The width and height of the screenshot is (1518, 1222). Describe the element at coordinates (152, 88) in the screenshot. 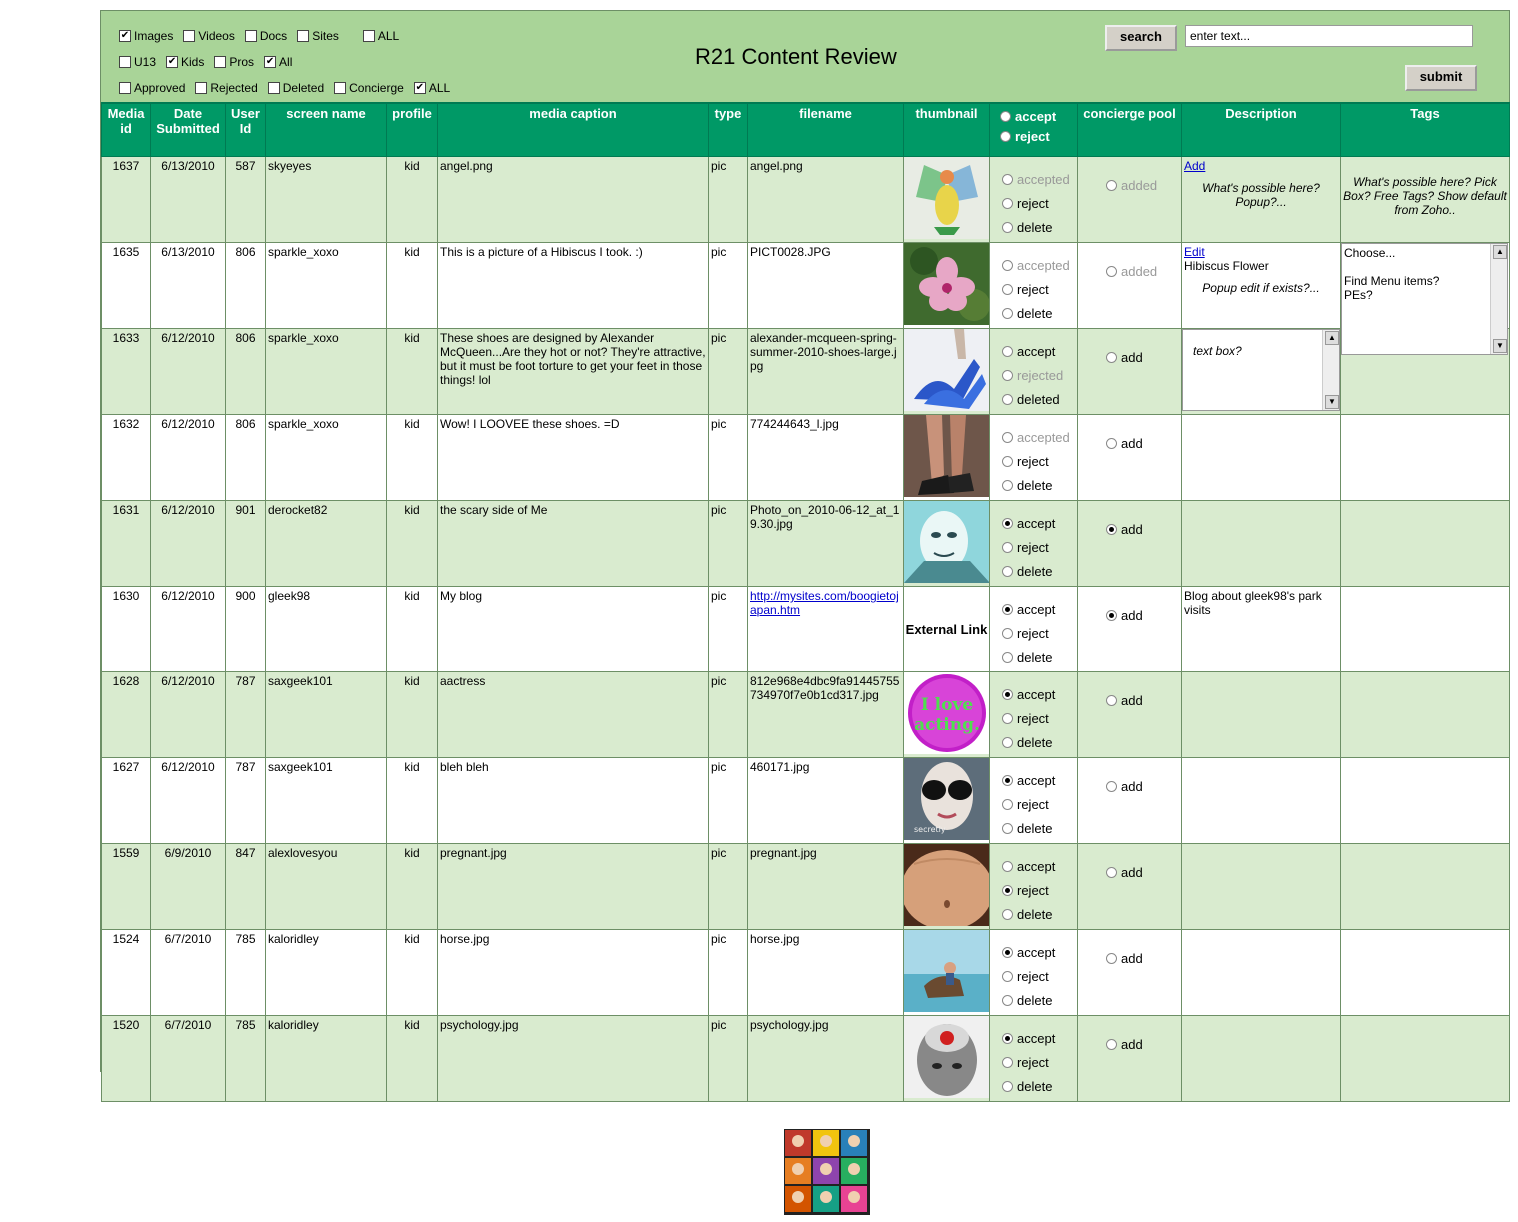

I see `filter-approved-checkbox: Approved` at that location.